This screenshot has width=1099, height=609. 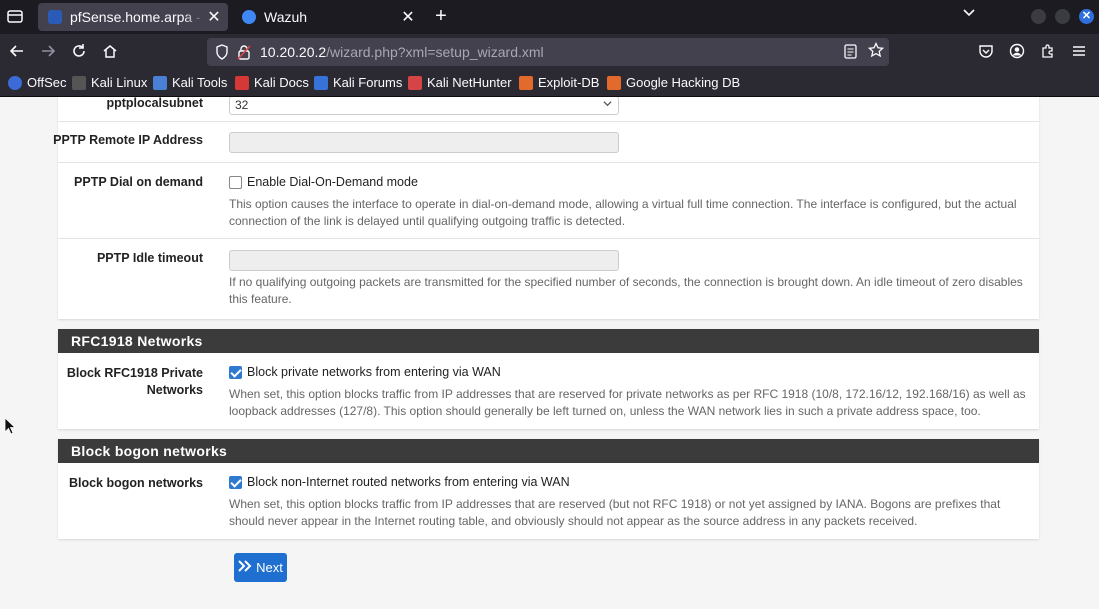 I want to click on url-path: /wizard.php?xml=setup_wizard.xml, so click(x=435, y=52).